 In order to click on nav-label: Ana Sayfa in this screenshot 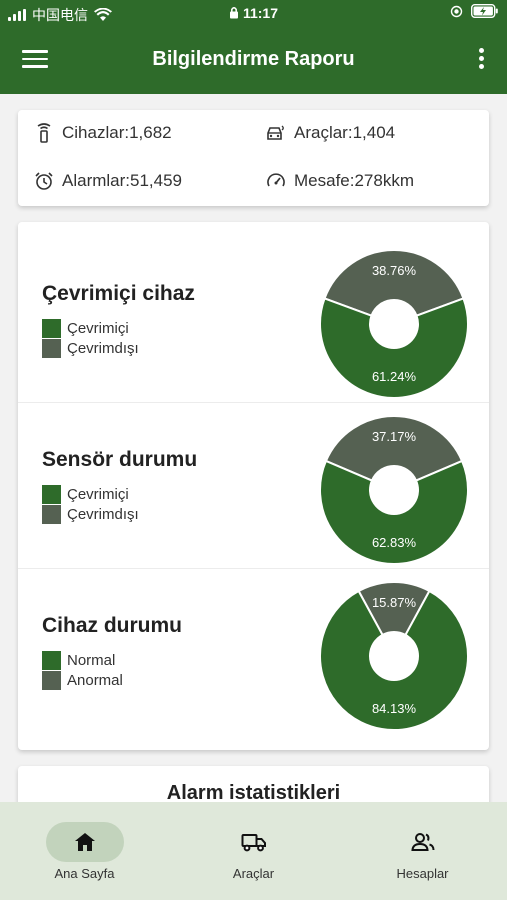, I will do `click(84, 873)`.